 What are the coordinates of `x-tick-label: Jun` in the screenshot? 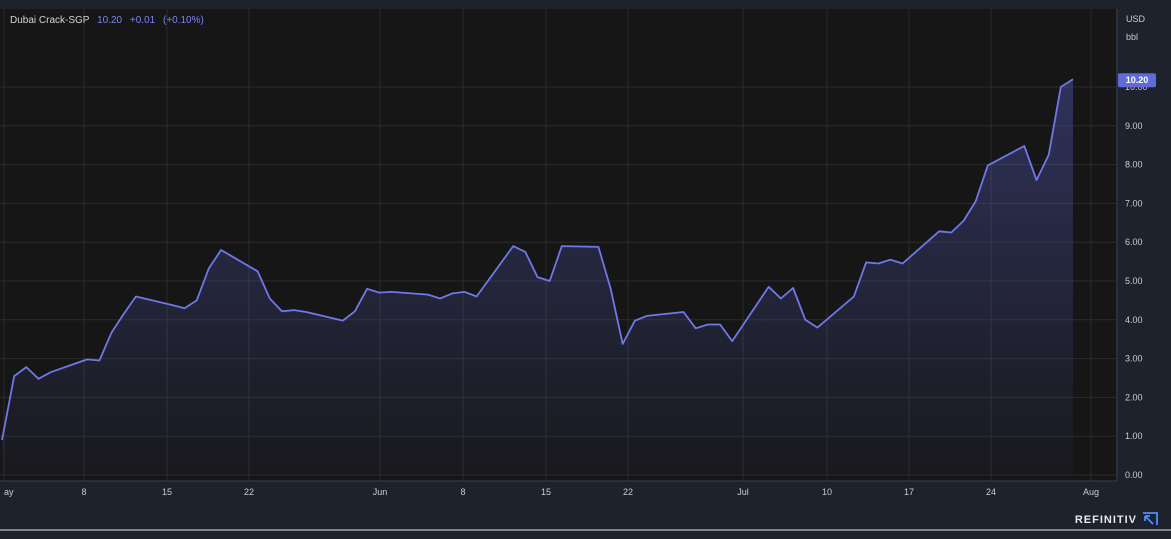 It's located at (380, 492).